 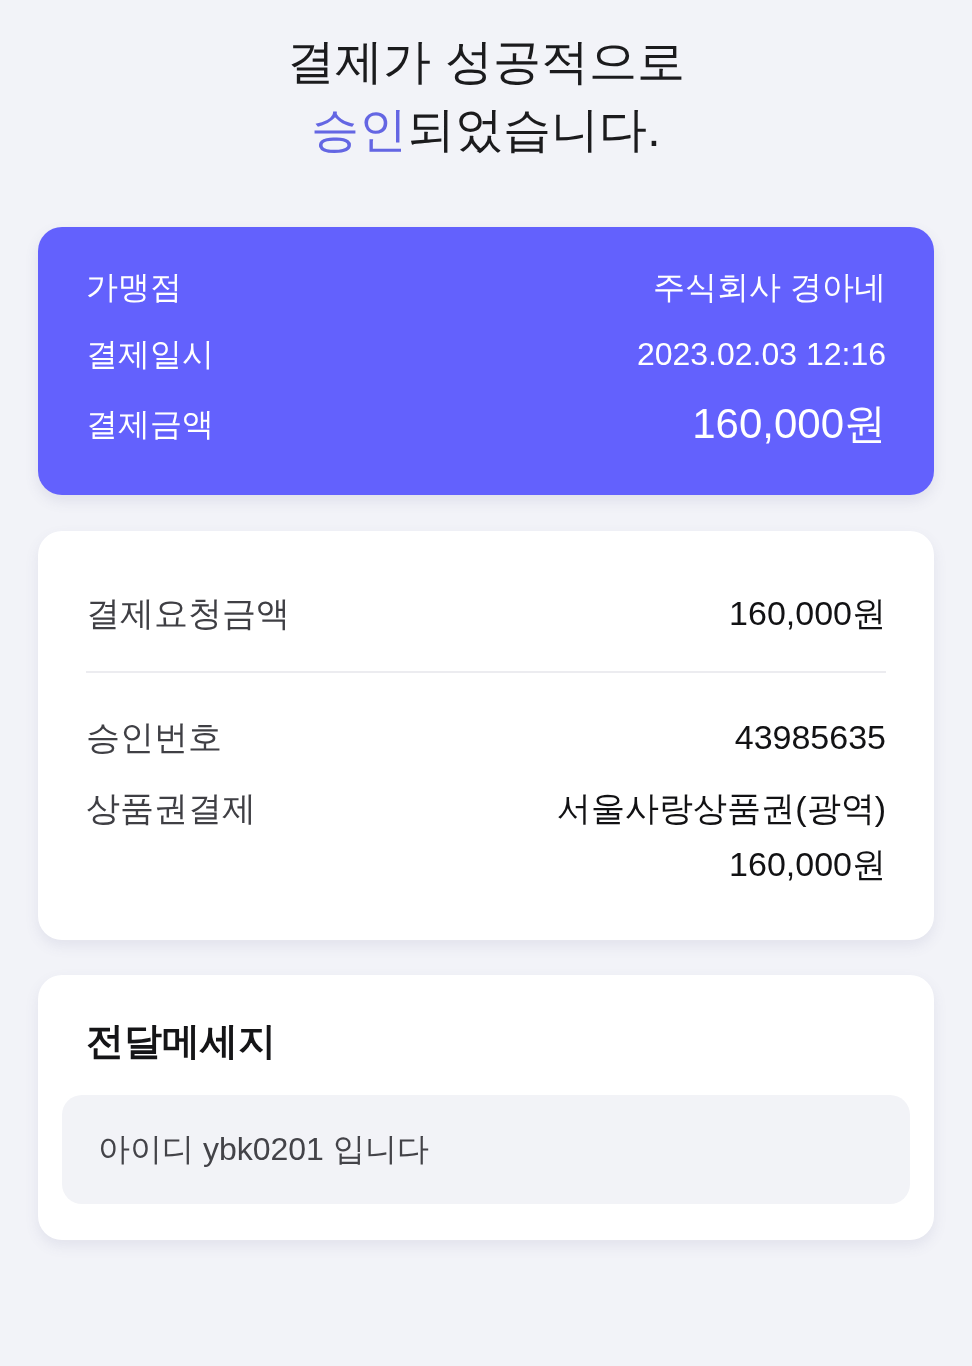 I want to click on detail-label: 결제요청금액, so click(x=188, y=613).